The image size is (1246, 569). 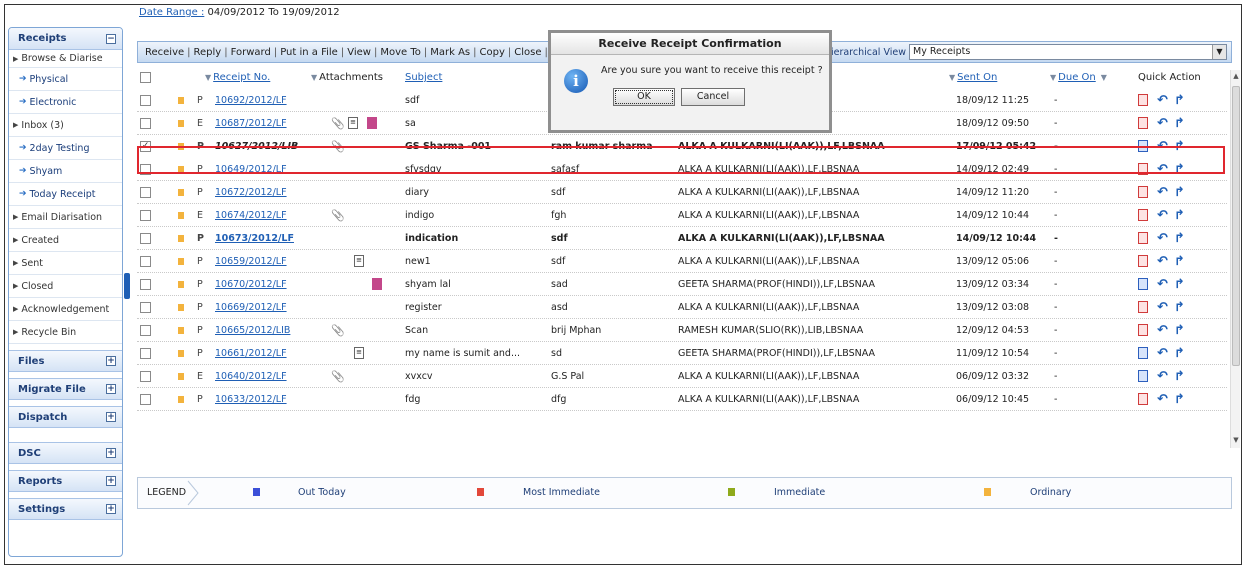 I want to click on sidebar-section-files: Files +, so click(x=65, y=361).